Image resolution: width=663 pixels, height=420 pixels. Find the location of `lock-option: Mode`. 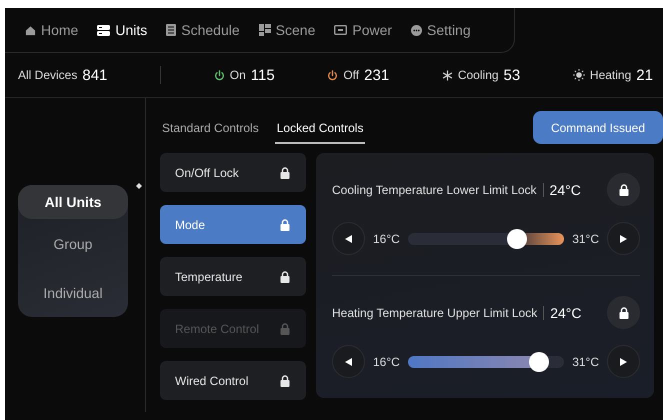

lock-option: Mode is located at coordinates (233, 224).